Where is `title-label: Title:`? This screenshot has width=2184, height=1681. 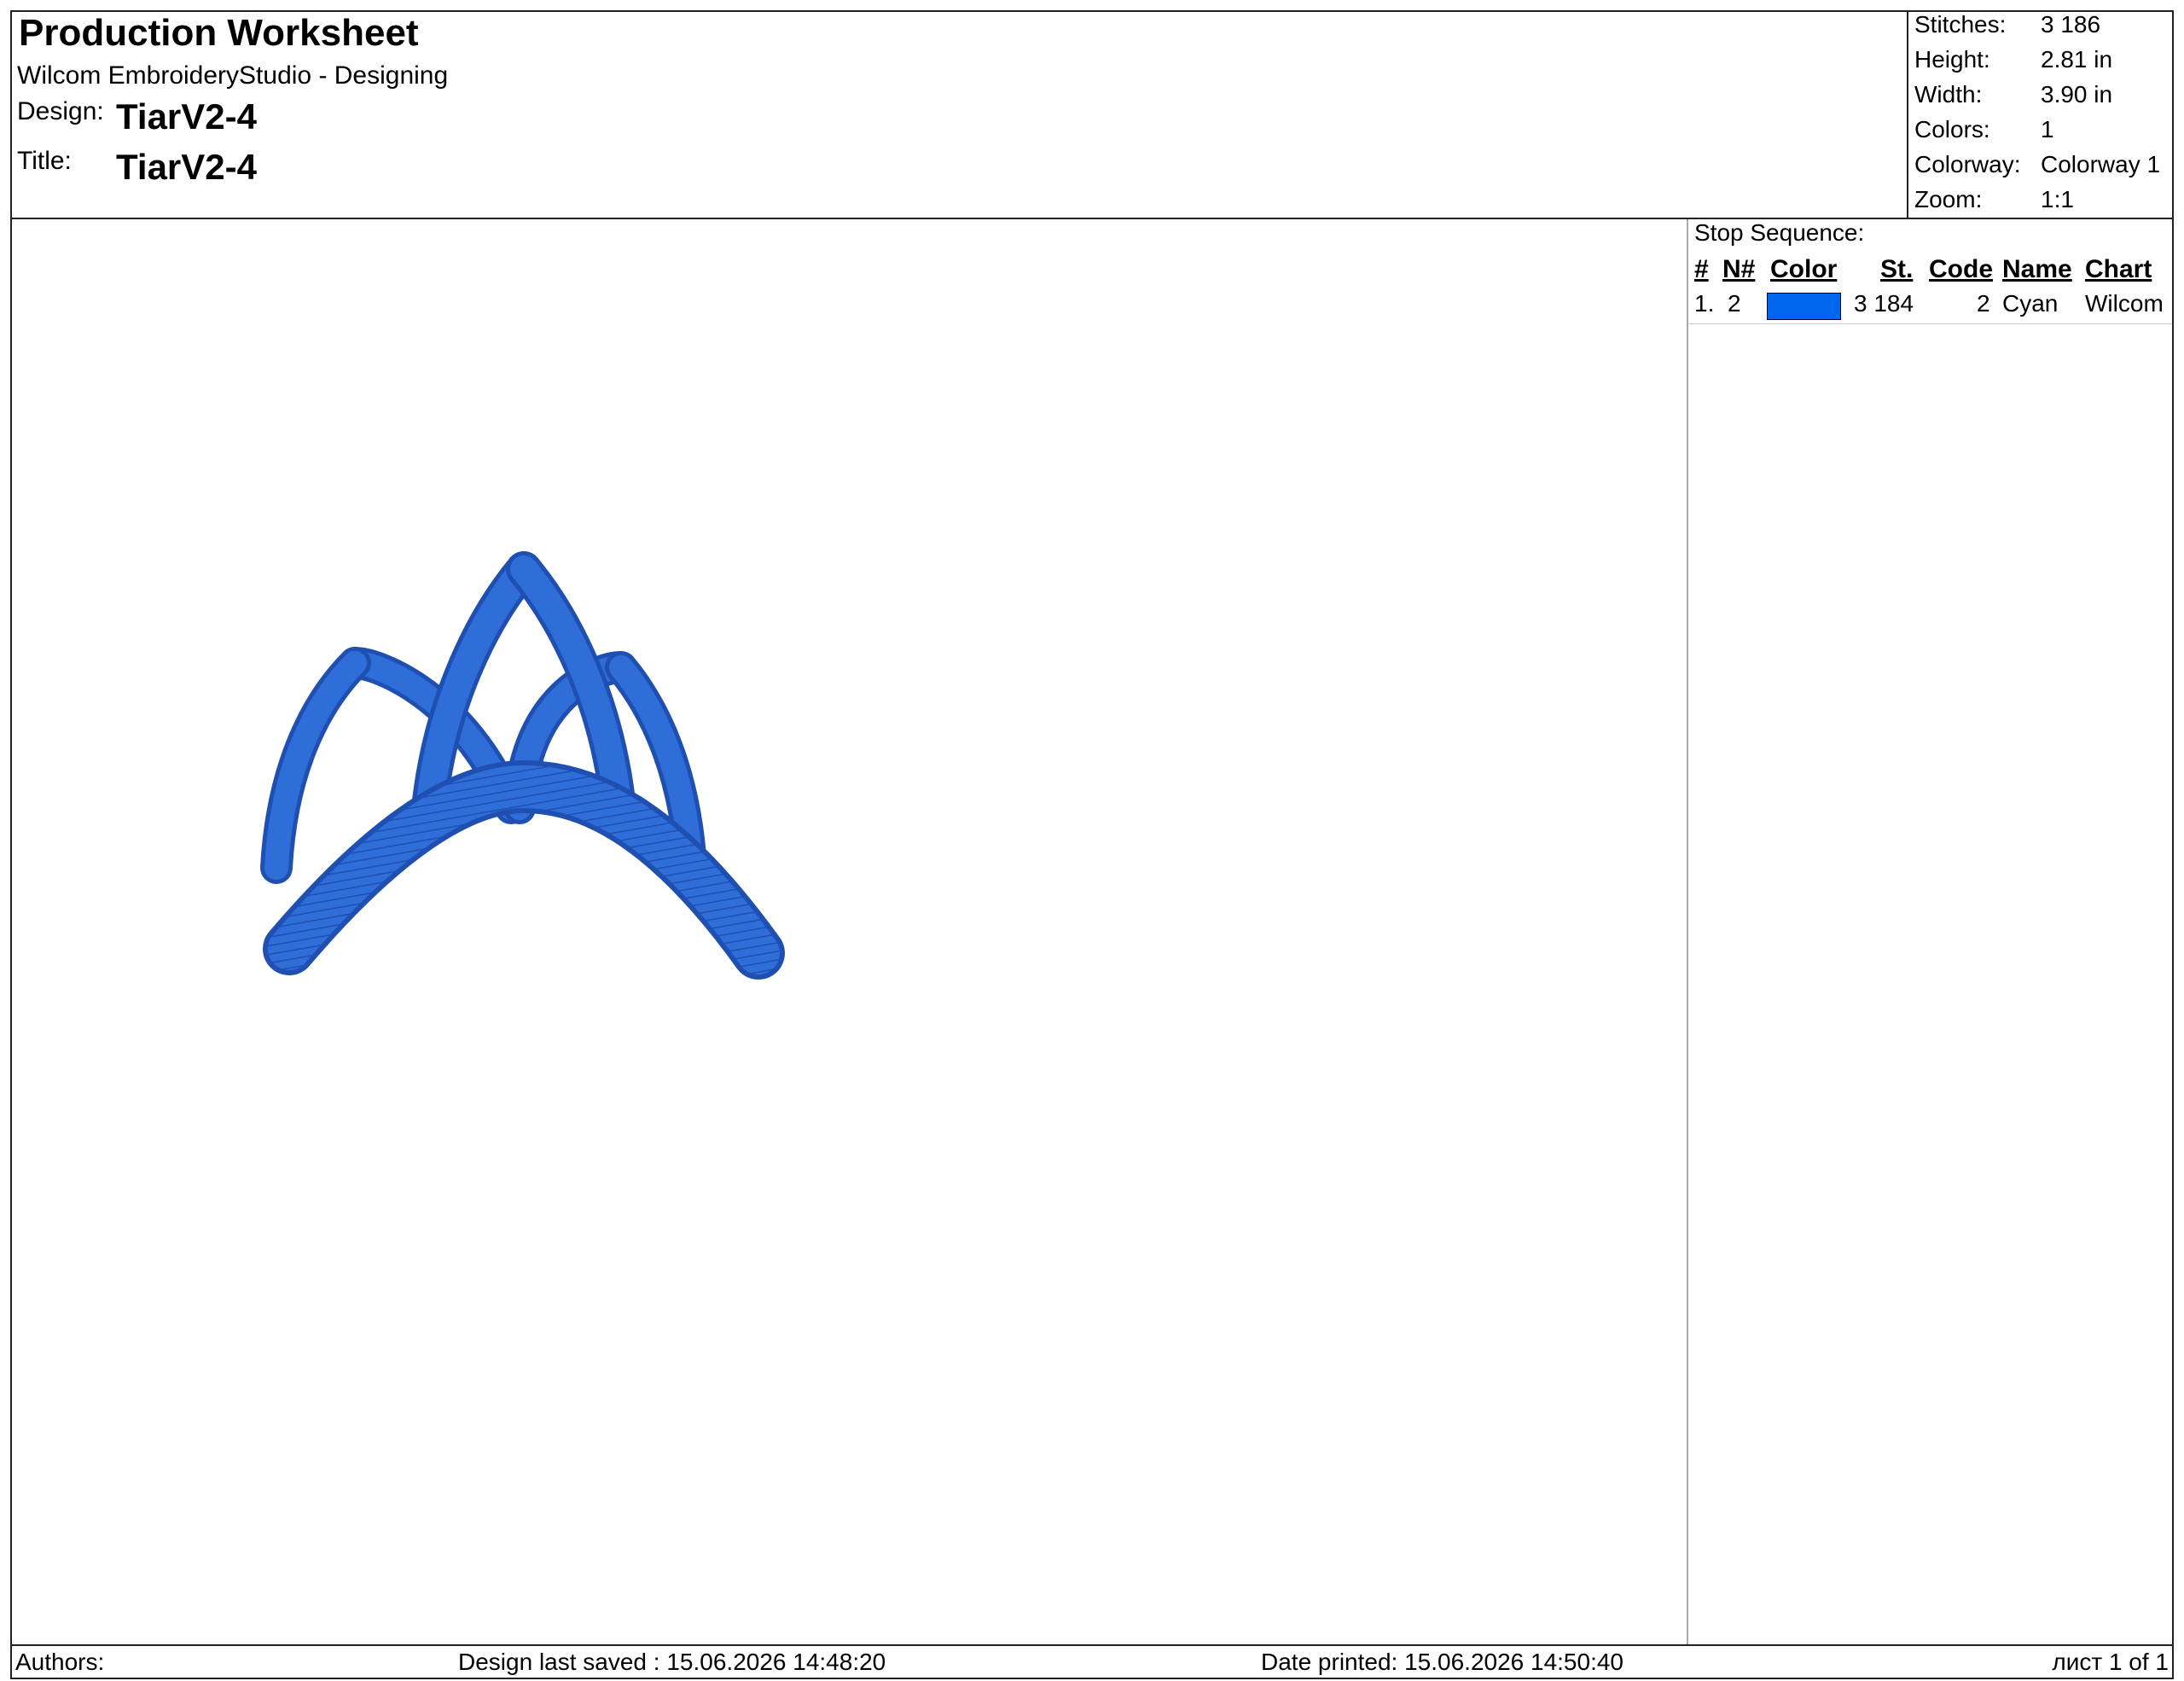 title-label: Title: is located at coordinates (44, 161).